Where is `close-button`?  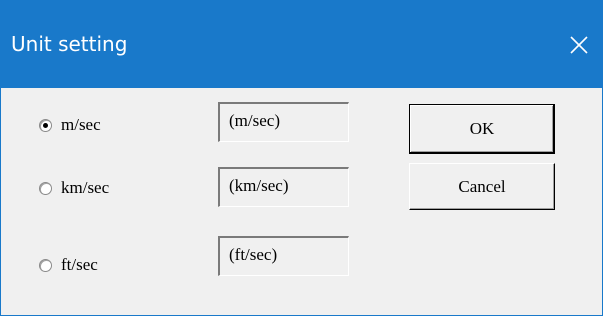 close-button is located at coordinates (579, 44).